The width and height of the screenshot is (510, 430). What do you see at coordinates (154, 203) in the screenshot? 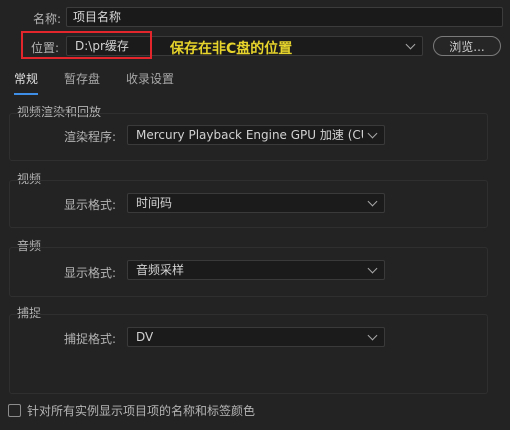
I see `video-display-format-value: 时间码` at bounding box center [154, 203].